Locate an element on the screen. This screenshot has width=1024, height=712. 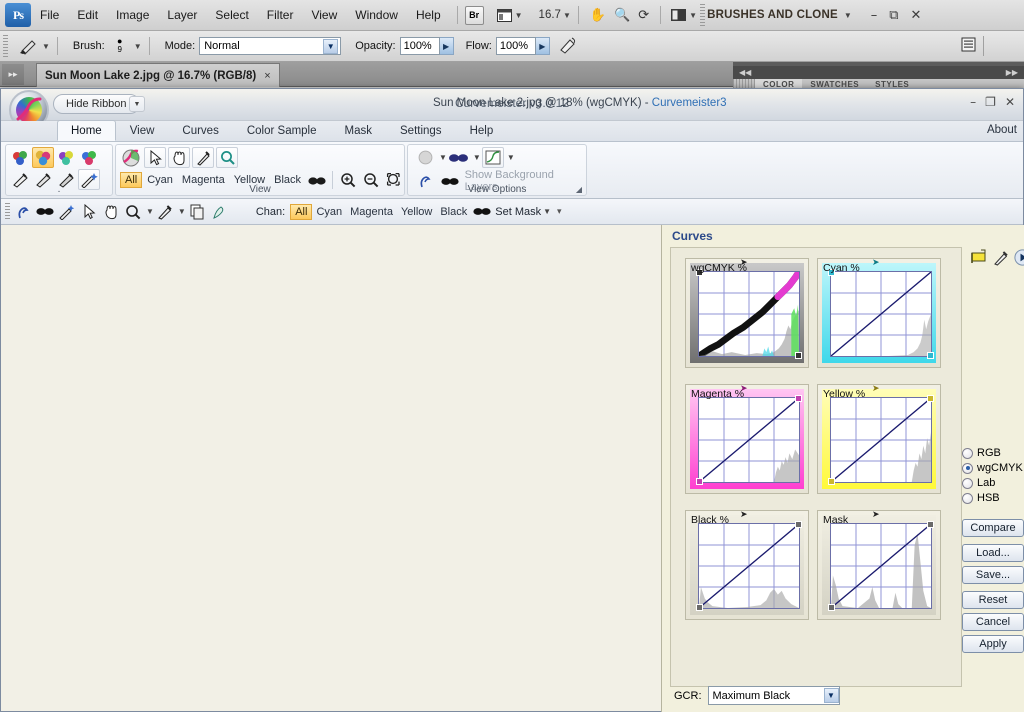
menu-view: View is located at coordinates (324, 15).